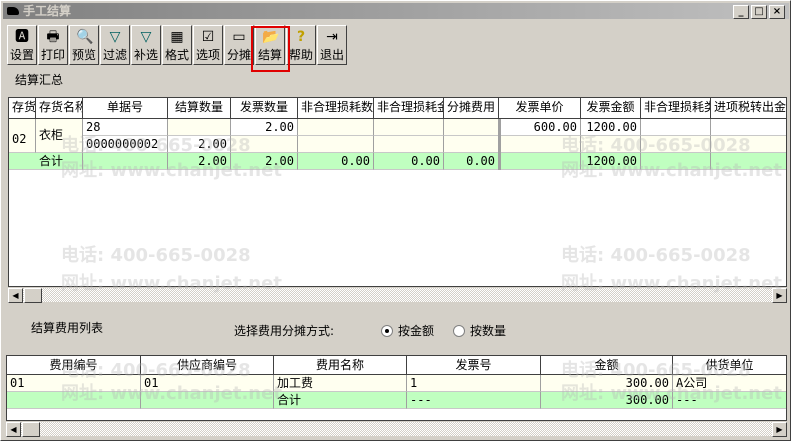 This screenshot has width=791, height=441. What do you see at coordinates (488, 331) in the screenshot?
I see `radio-label: 按数量` at bounding box center [488, 331].